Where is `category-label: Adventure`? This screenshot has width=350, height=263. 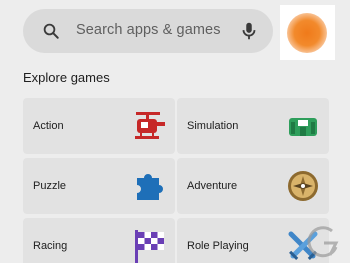 category-label: Adventure is located at coordinates (212, 186).